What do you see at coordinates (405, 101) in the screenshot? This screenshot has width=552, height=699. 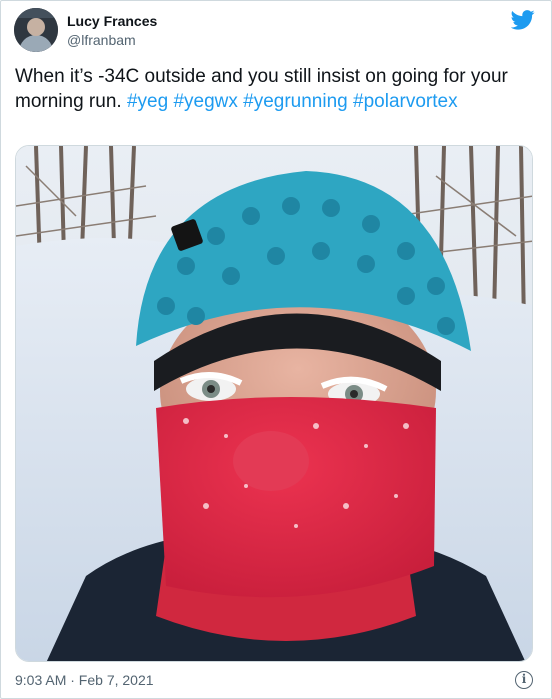 I see `hashtag-polarvortex: #polarvortex` at bounding box center [405, 101].